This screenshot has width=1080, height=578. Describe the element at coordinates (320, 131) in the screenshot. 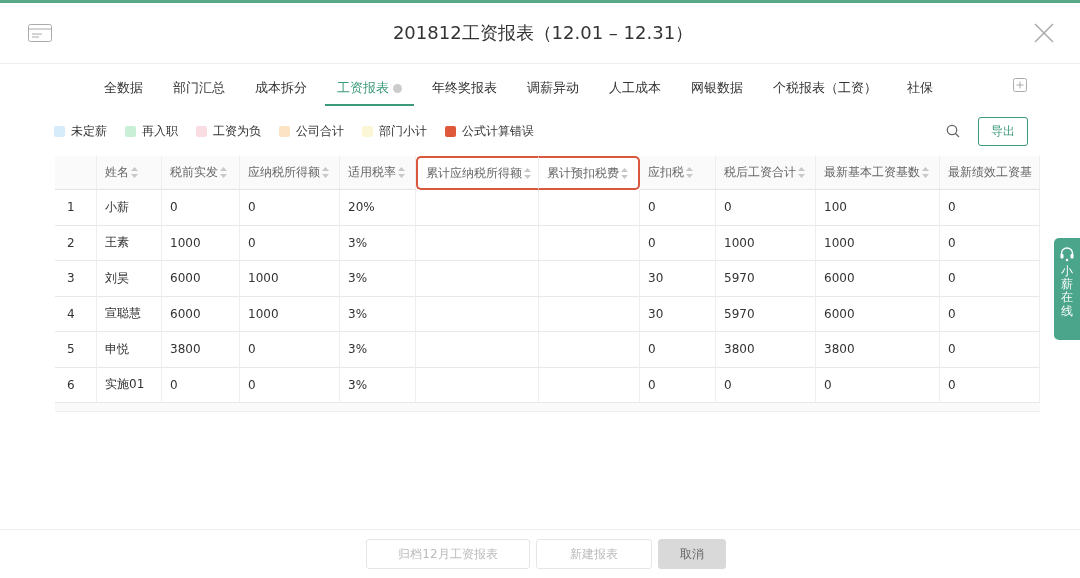

I see `legend-label: 公司合计` at that location.